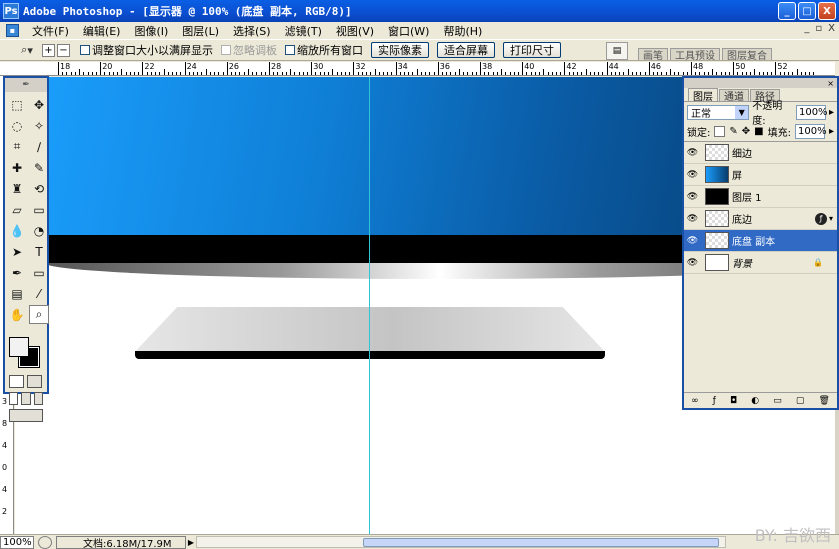  Describe the element at coordinates (747, 55) in the screenshot. I see `palette-tab-layer-comps: 图层复合` at that location.